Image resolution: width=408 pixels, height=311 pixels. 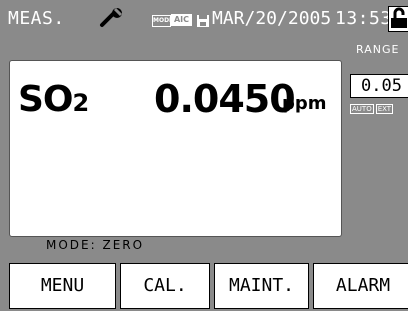 I want to click on mode-label: MEAS., so click(x=36, y=18).